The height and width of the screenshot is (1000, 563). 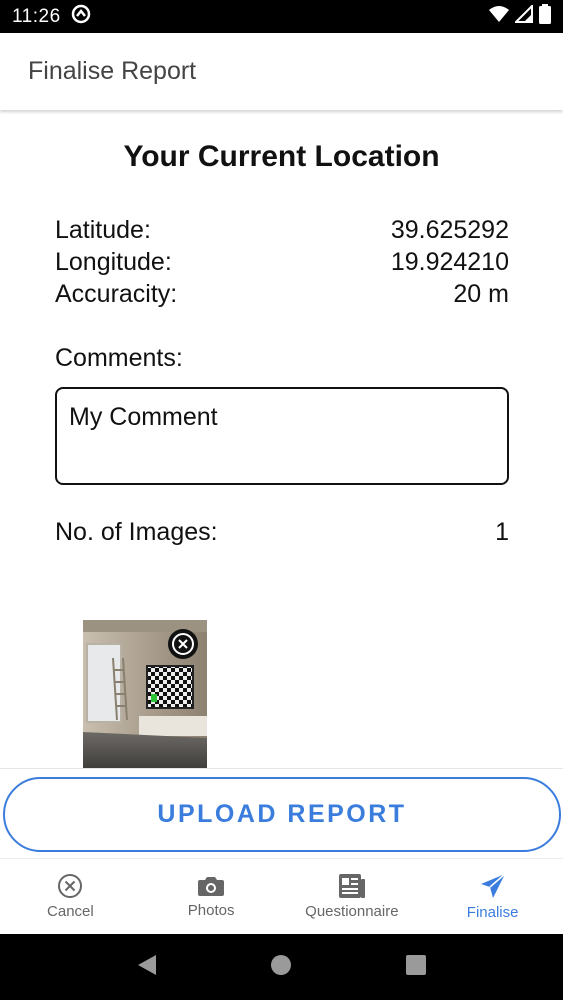 I want to click on comments-label: Comments:, so click(x=119, y=358).